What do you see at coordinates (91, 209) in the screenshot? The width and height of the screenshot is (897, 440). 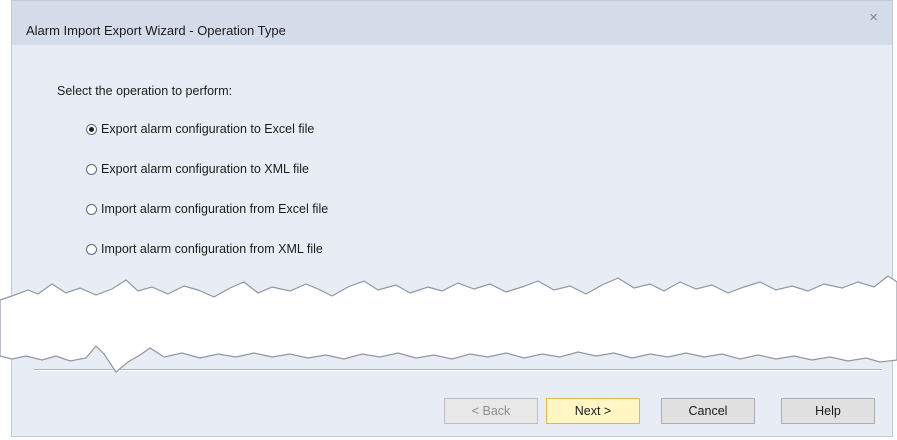 I see `radio-import-excel` at bounding box center [91, 209].